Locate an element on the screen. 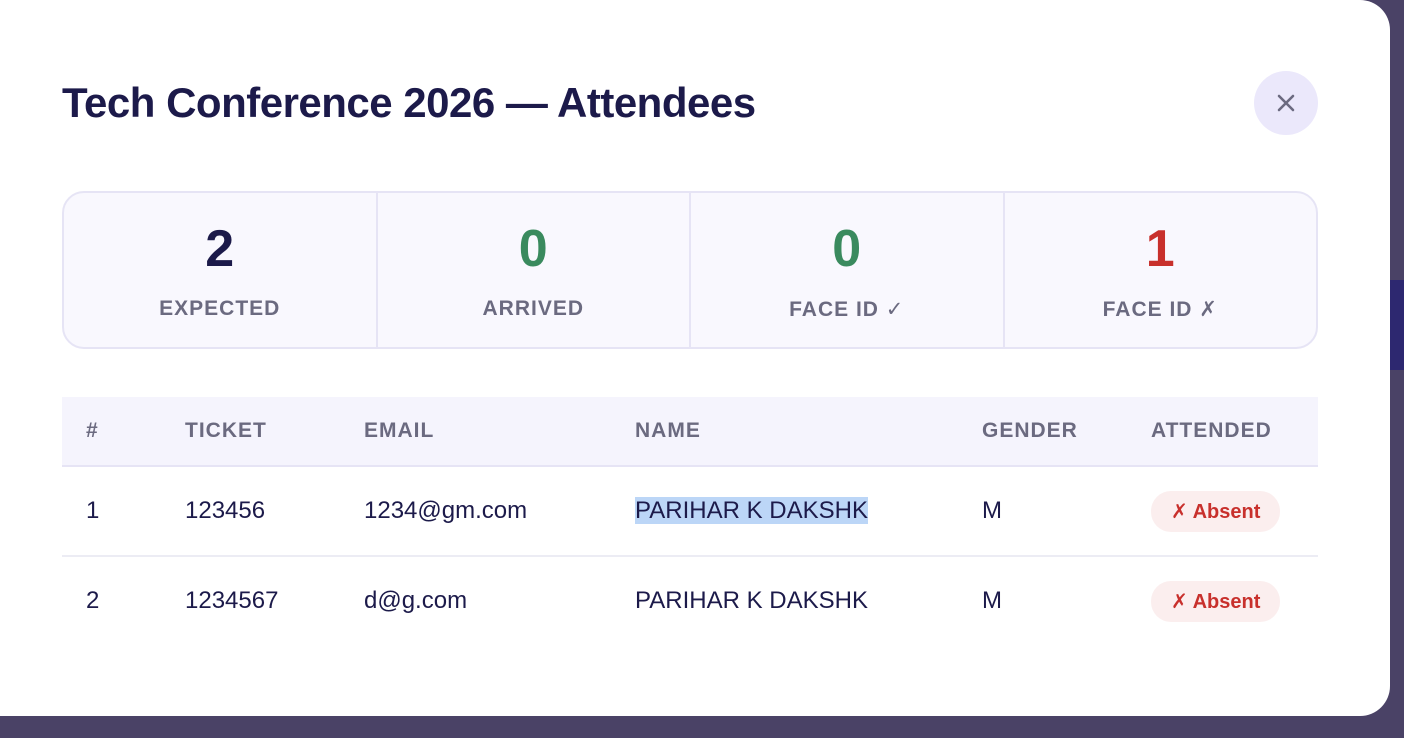 The image size is (1404, 738). header-name: NAME is located at coordinates (808, 432).